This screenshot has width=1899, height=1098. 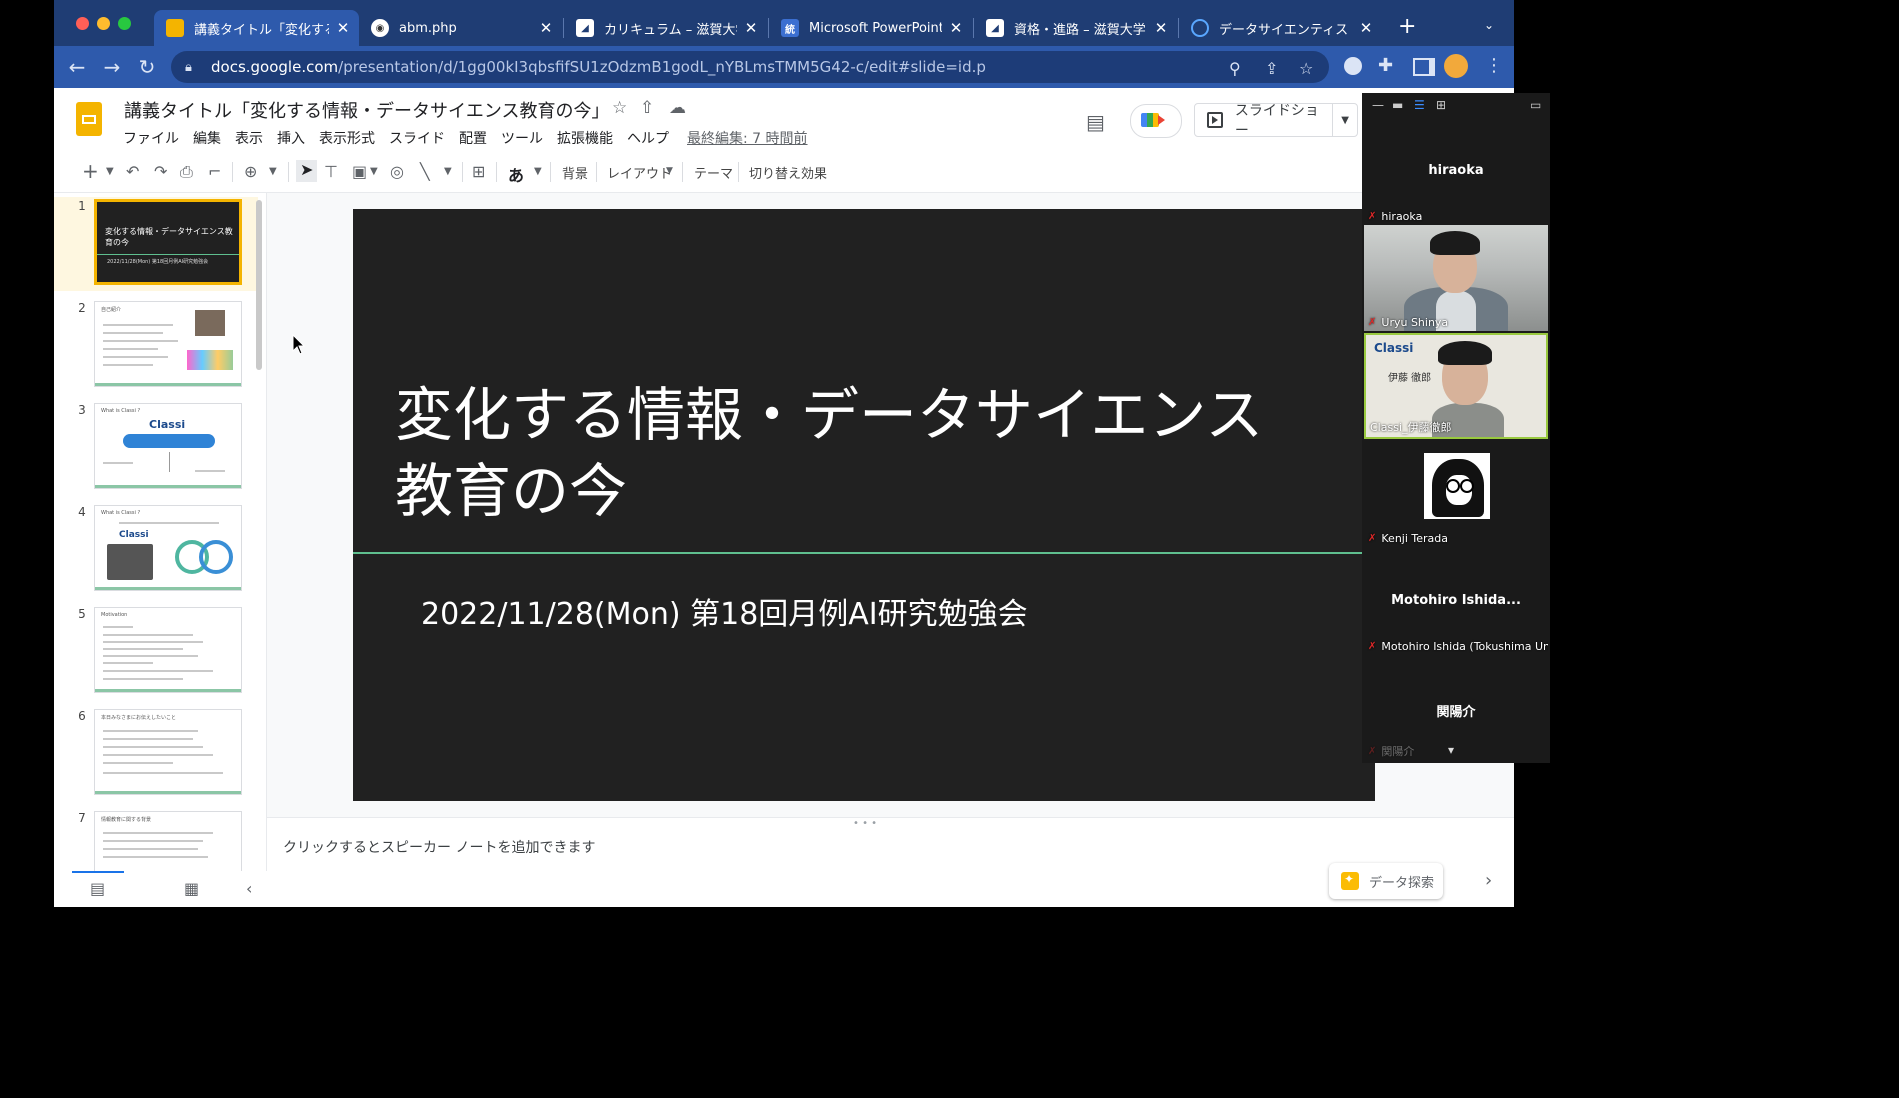 I want to click on collapse-panel-icon: ‹, so click(x=249, y=888).